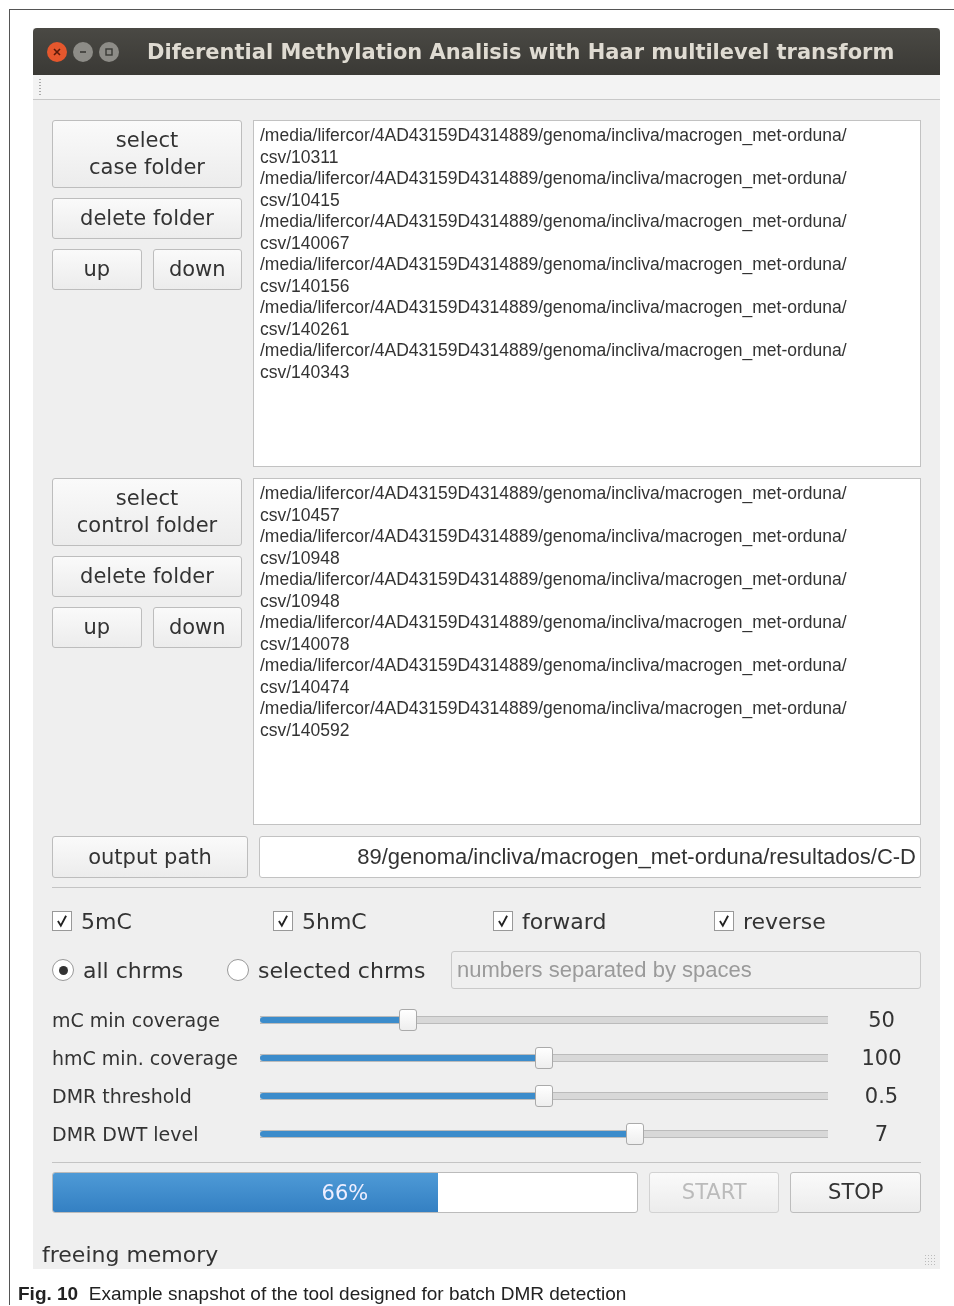 Image resolution: width=954 pixels, height=1306 pixels. I want to click on checkbox-label: reverse, so click(784, 921).